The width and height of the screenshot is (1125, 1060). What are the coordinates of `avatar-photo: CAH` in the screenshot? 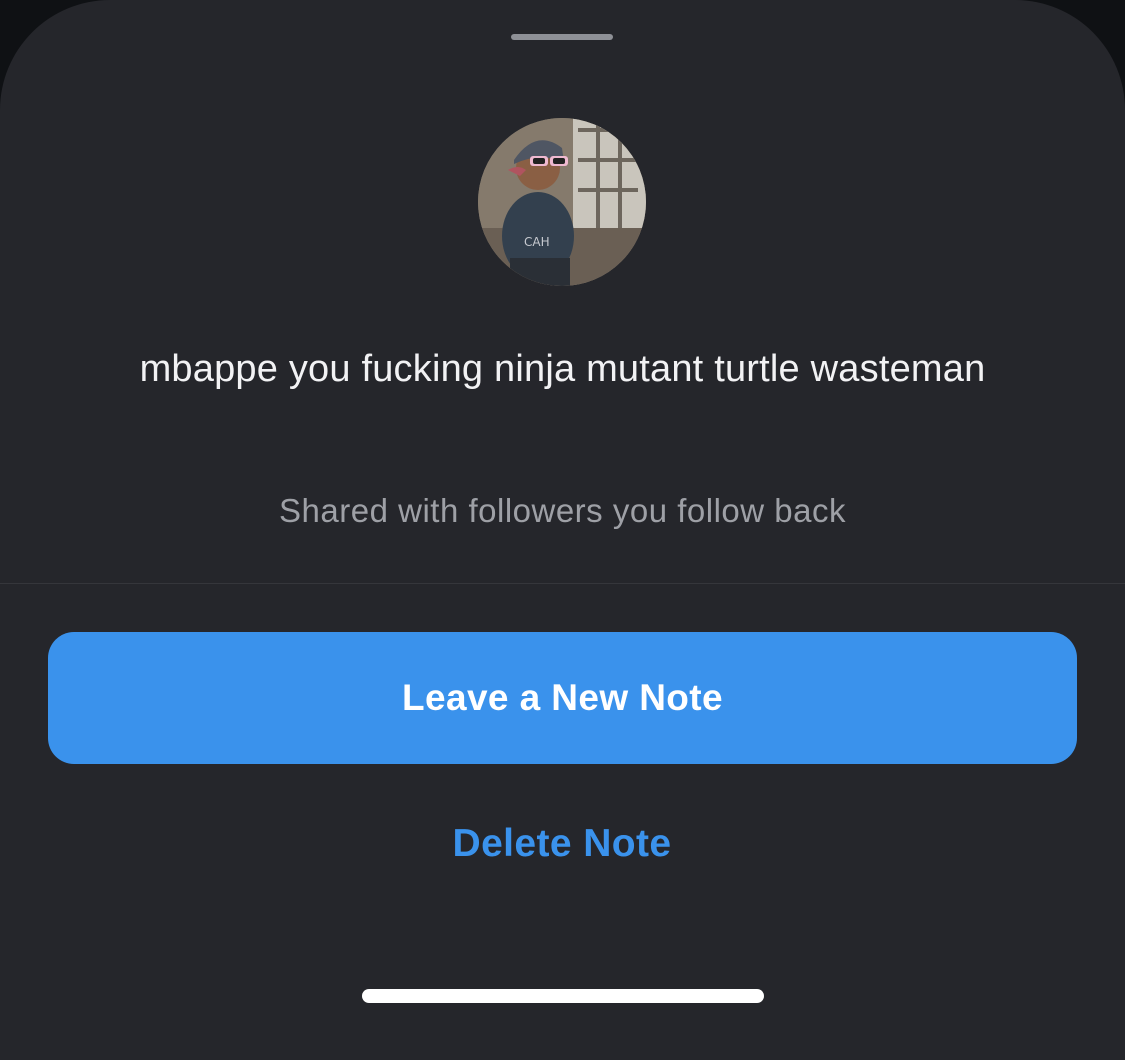 It's located at (562, 202).